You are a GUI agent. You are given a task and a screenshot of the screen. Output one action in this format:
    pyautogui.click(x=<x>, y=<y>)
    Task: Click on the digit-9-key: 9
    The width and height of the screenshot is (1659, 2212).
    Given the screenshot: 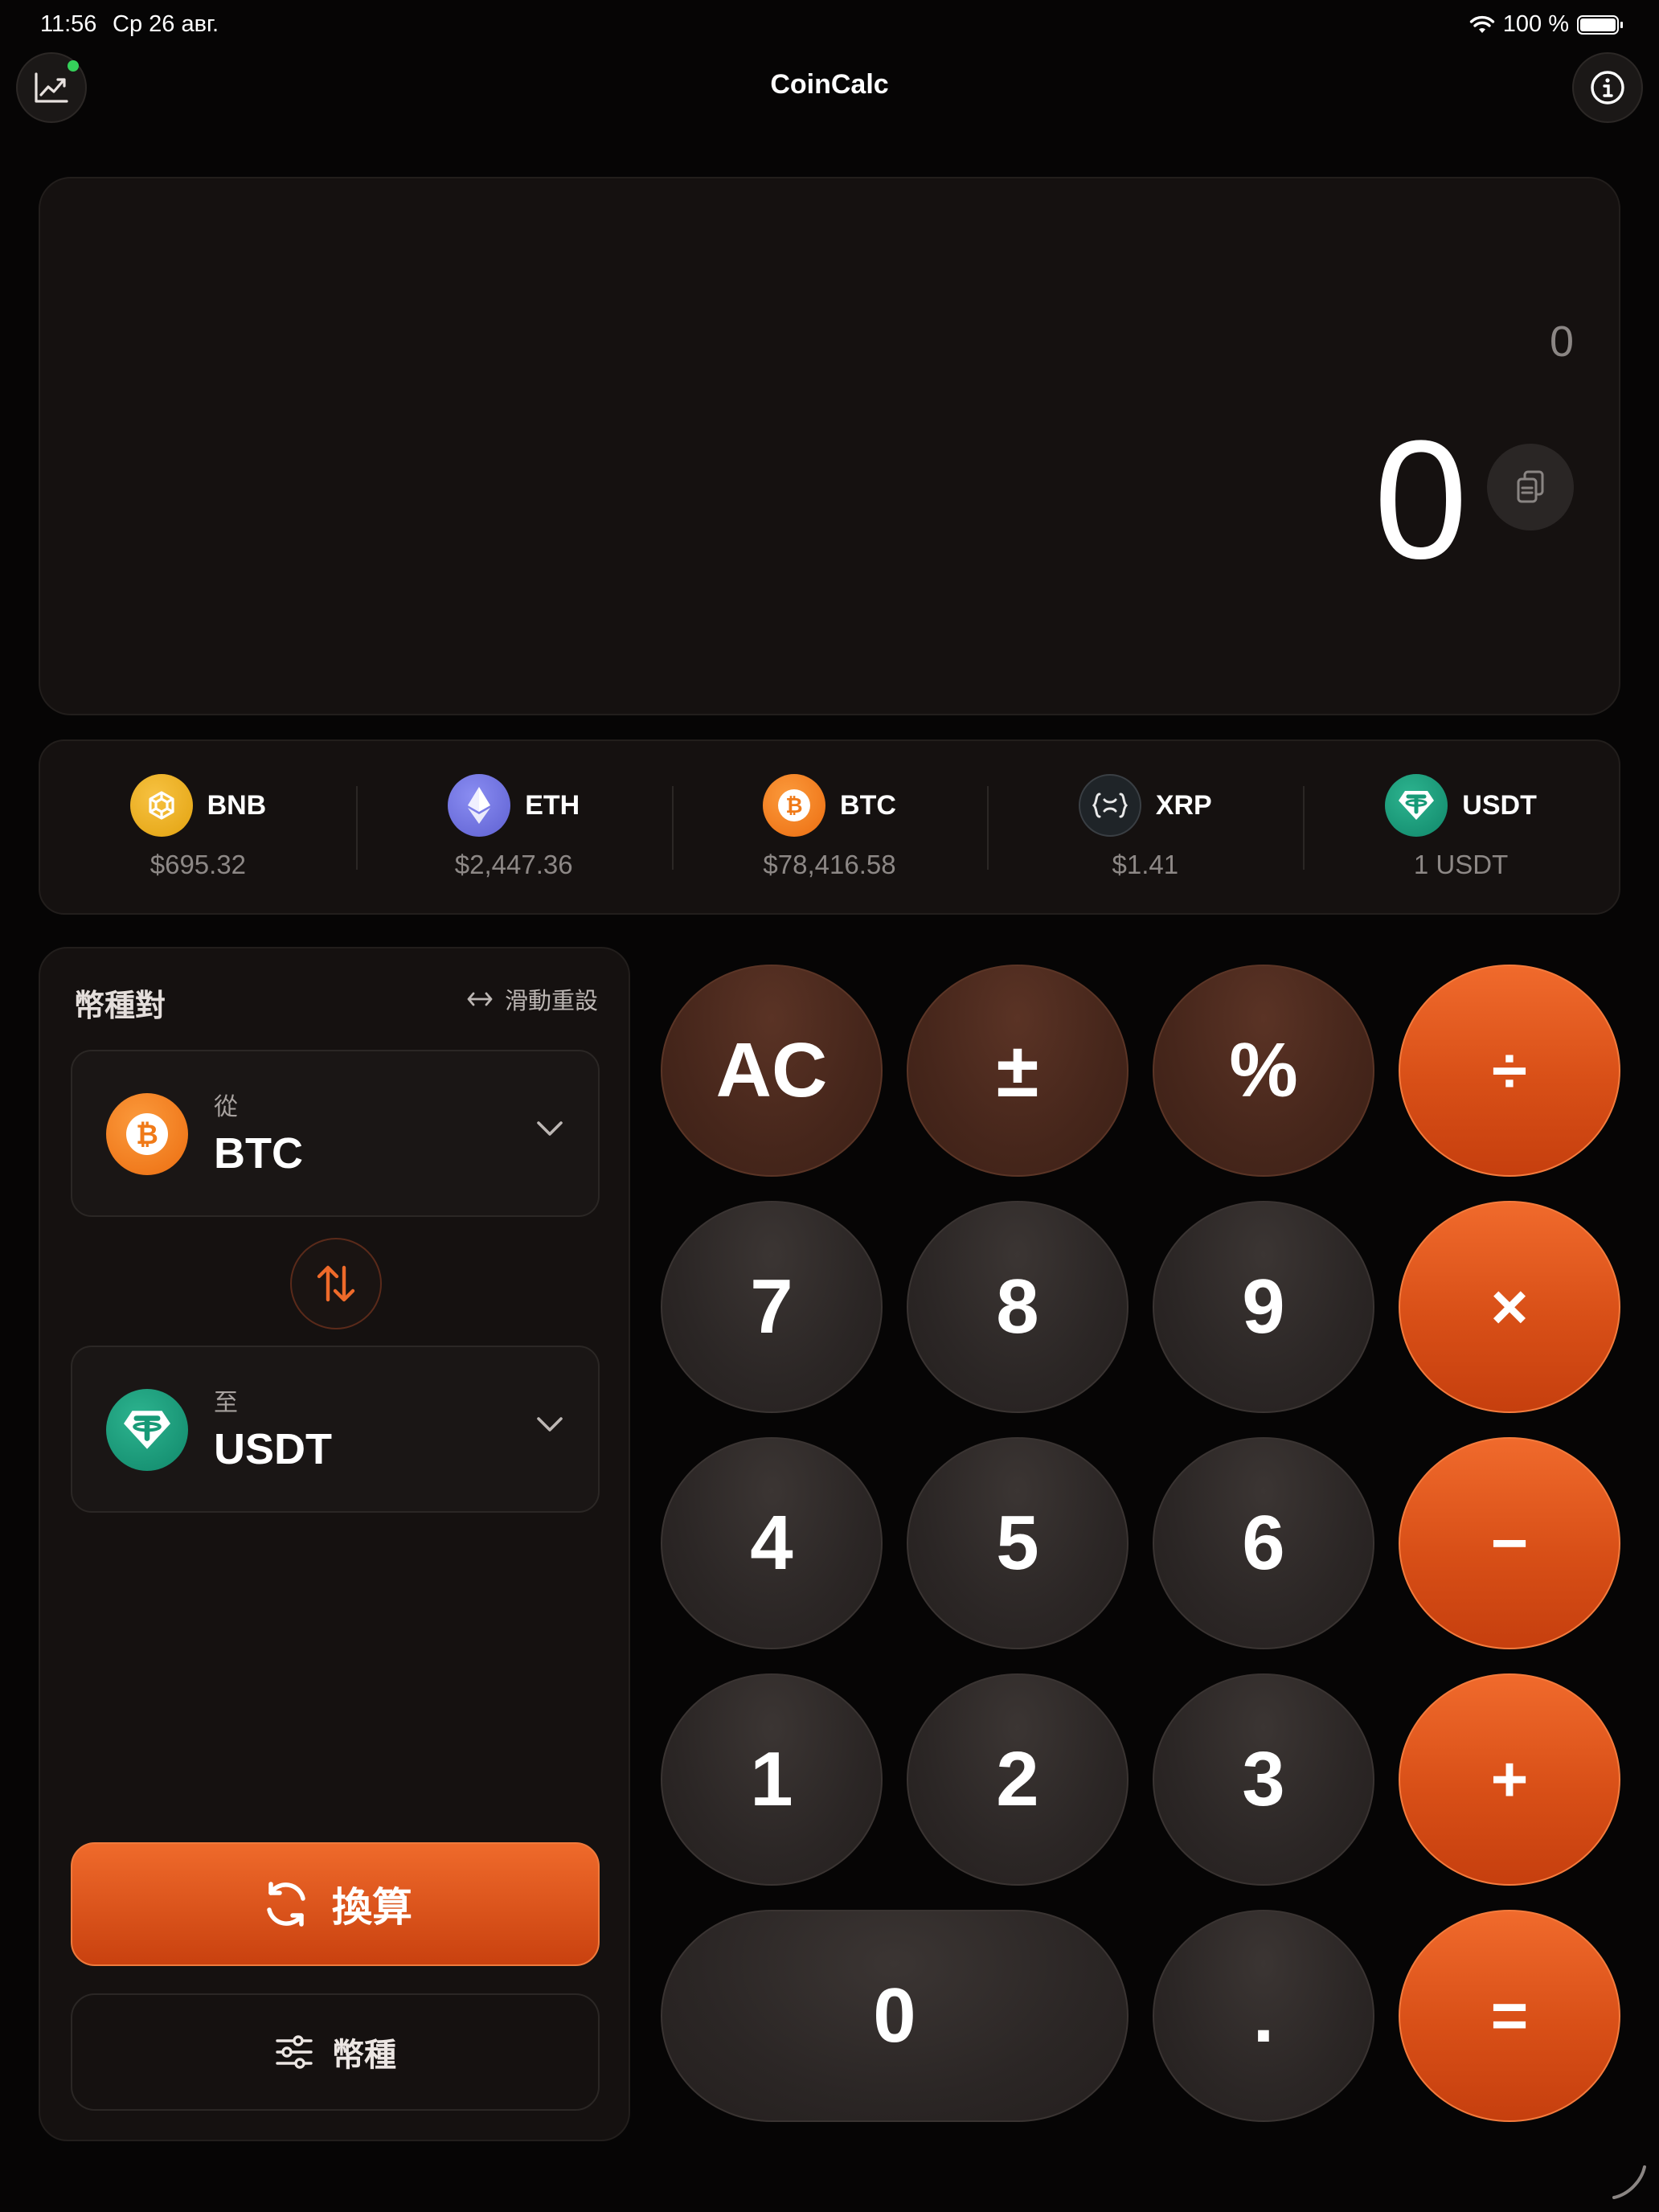 What is the action you would take?
    pyautogui.click(x=1263, y=1307)
    